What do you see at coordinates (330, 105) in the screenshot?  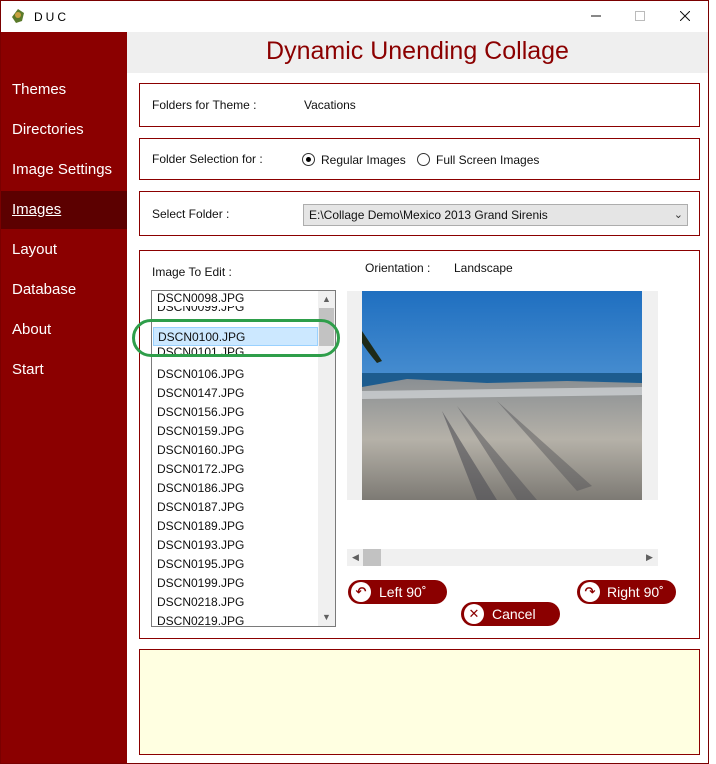 I see `theme-value: Vacations` at bounding box center [330, 105].